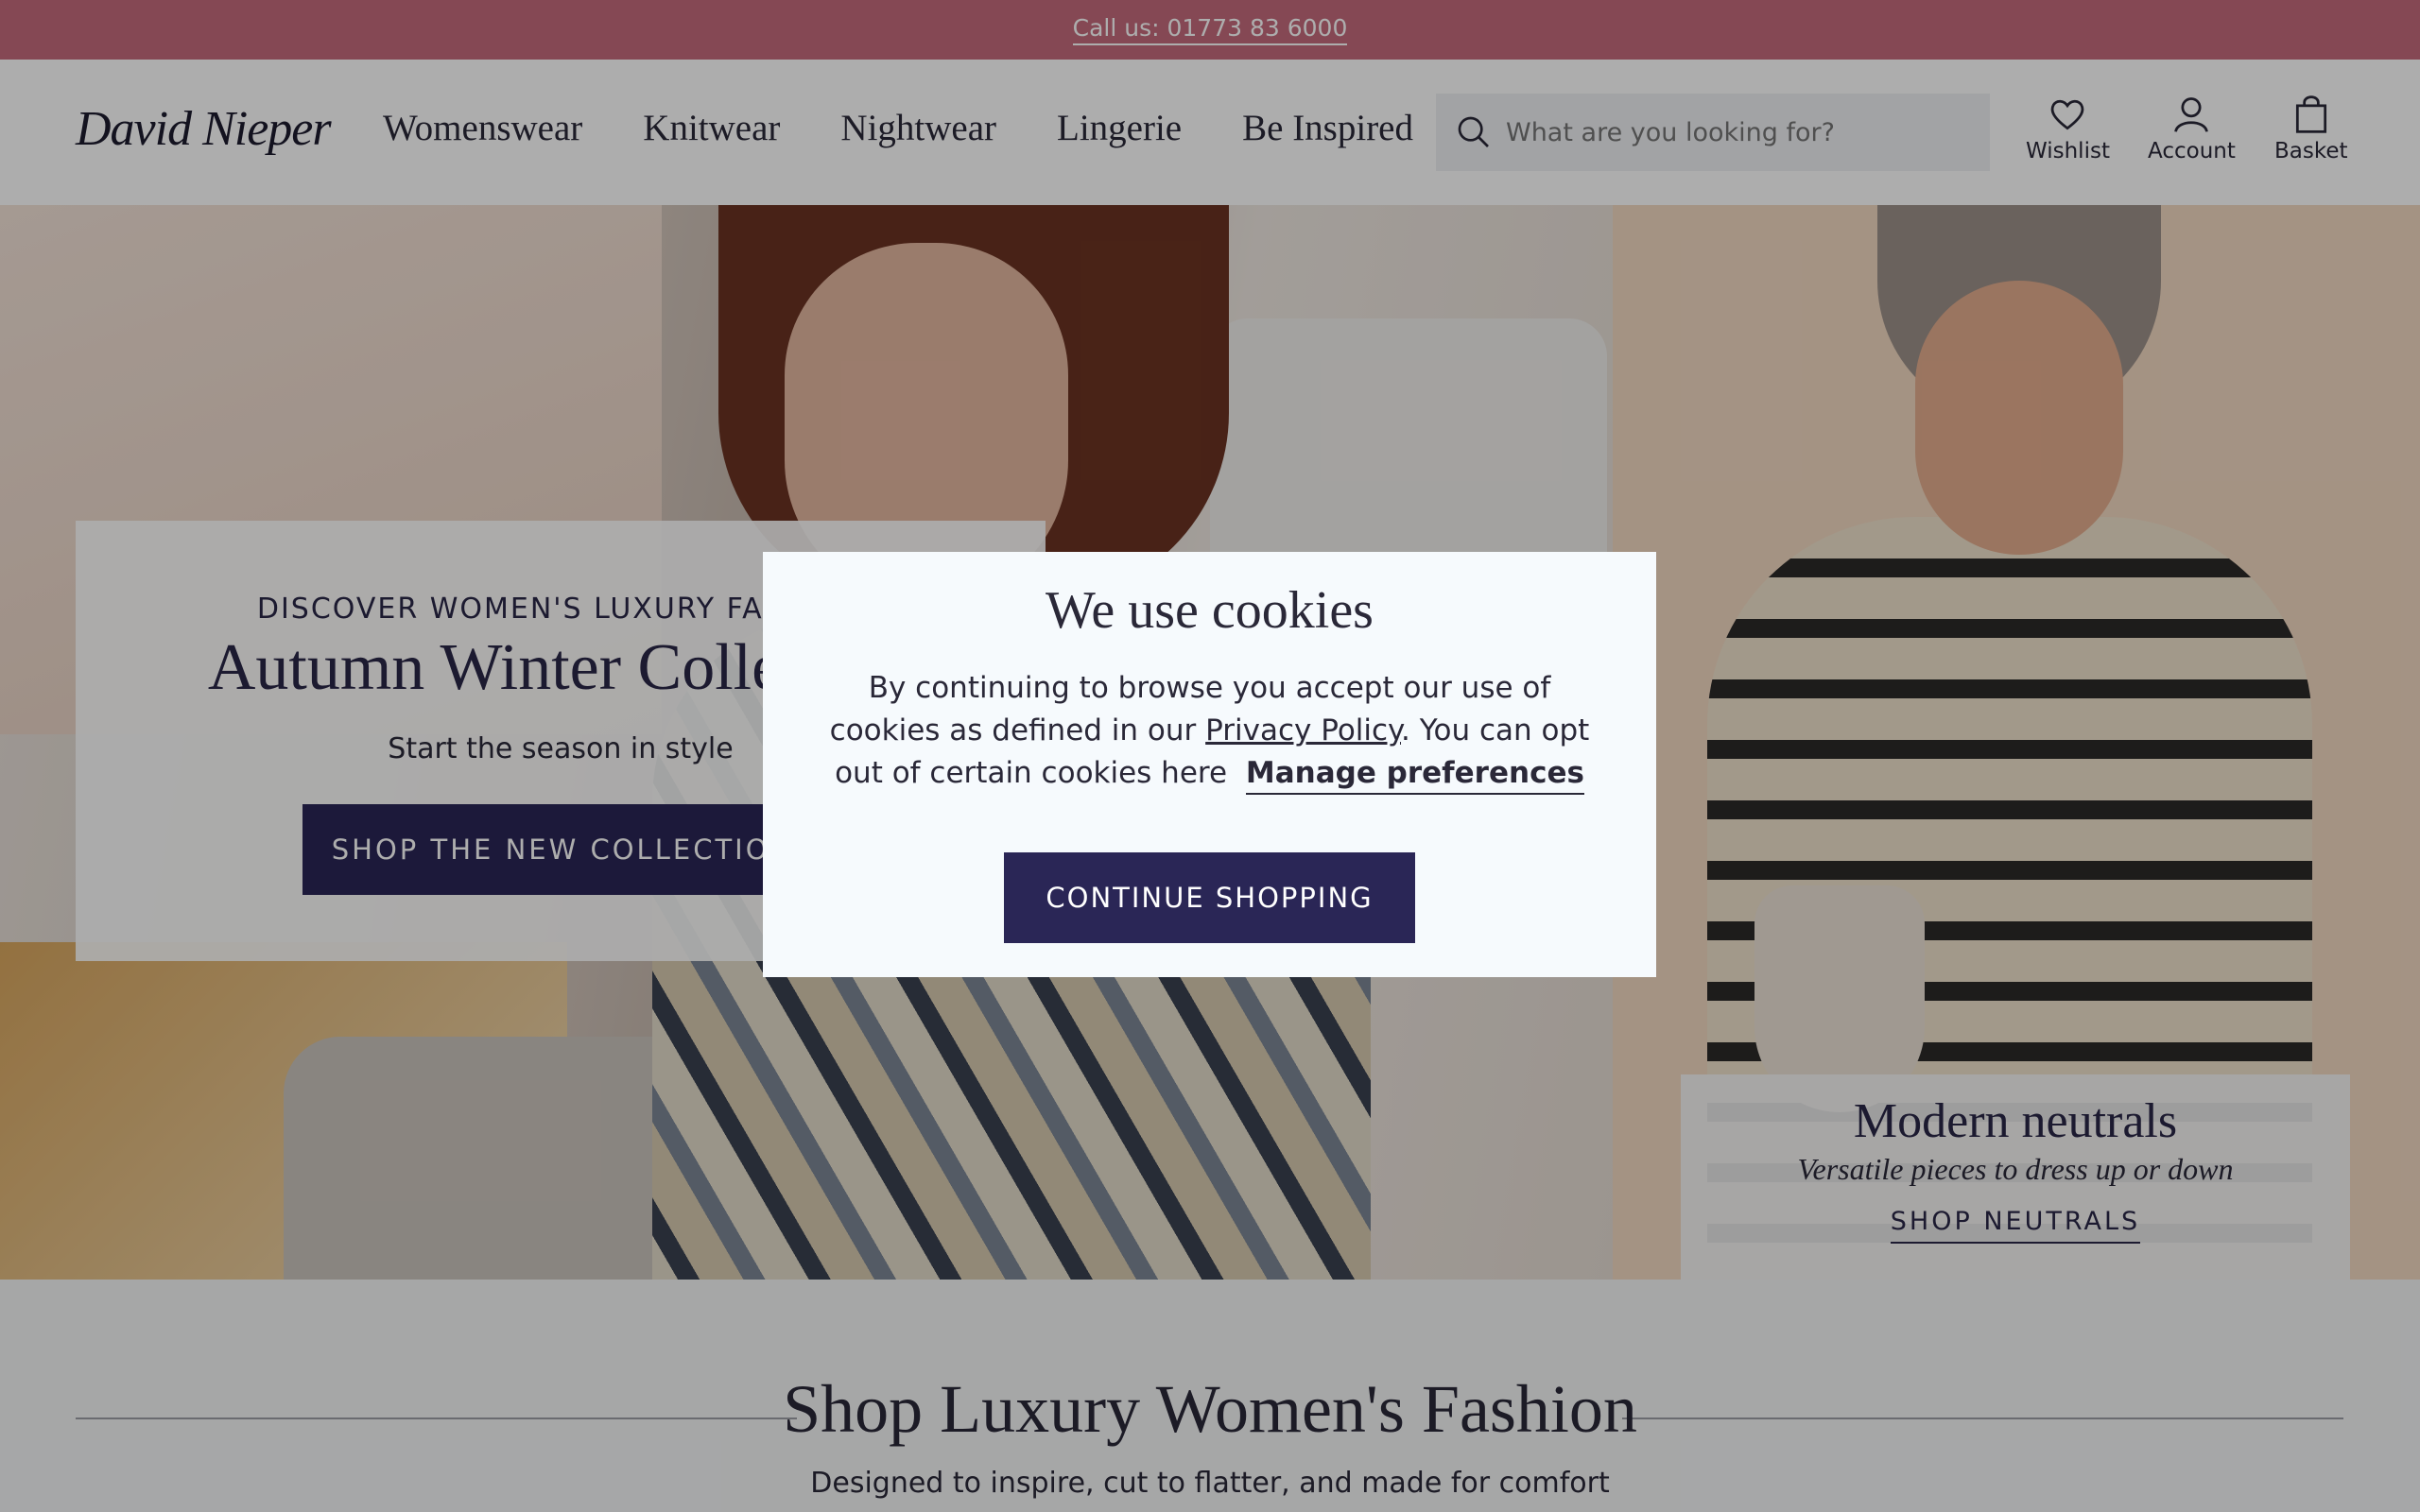 The width and height of the screenshot is (2420, 1512). Describe the element at coordinates (1210, 610) in the screenshot. I see `cookie-title: We use cookies` at that location.